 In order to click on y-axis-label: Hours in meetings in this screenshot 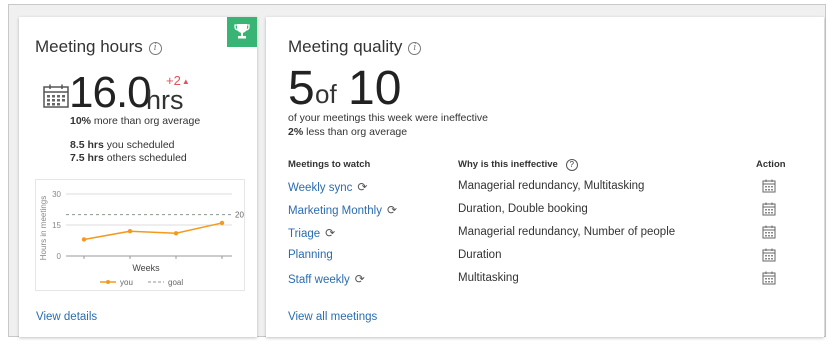, I will do `click(43, 228)`.